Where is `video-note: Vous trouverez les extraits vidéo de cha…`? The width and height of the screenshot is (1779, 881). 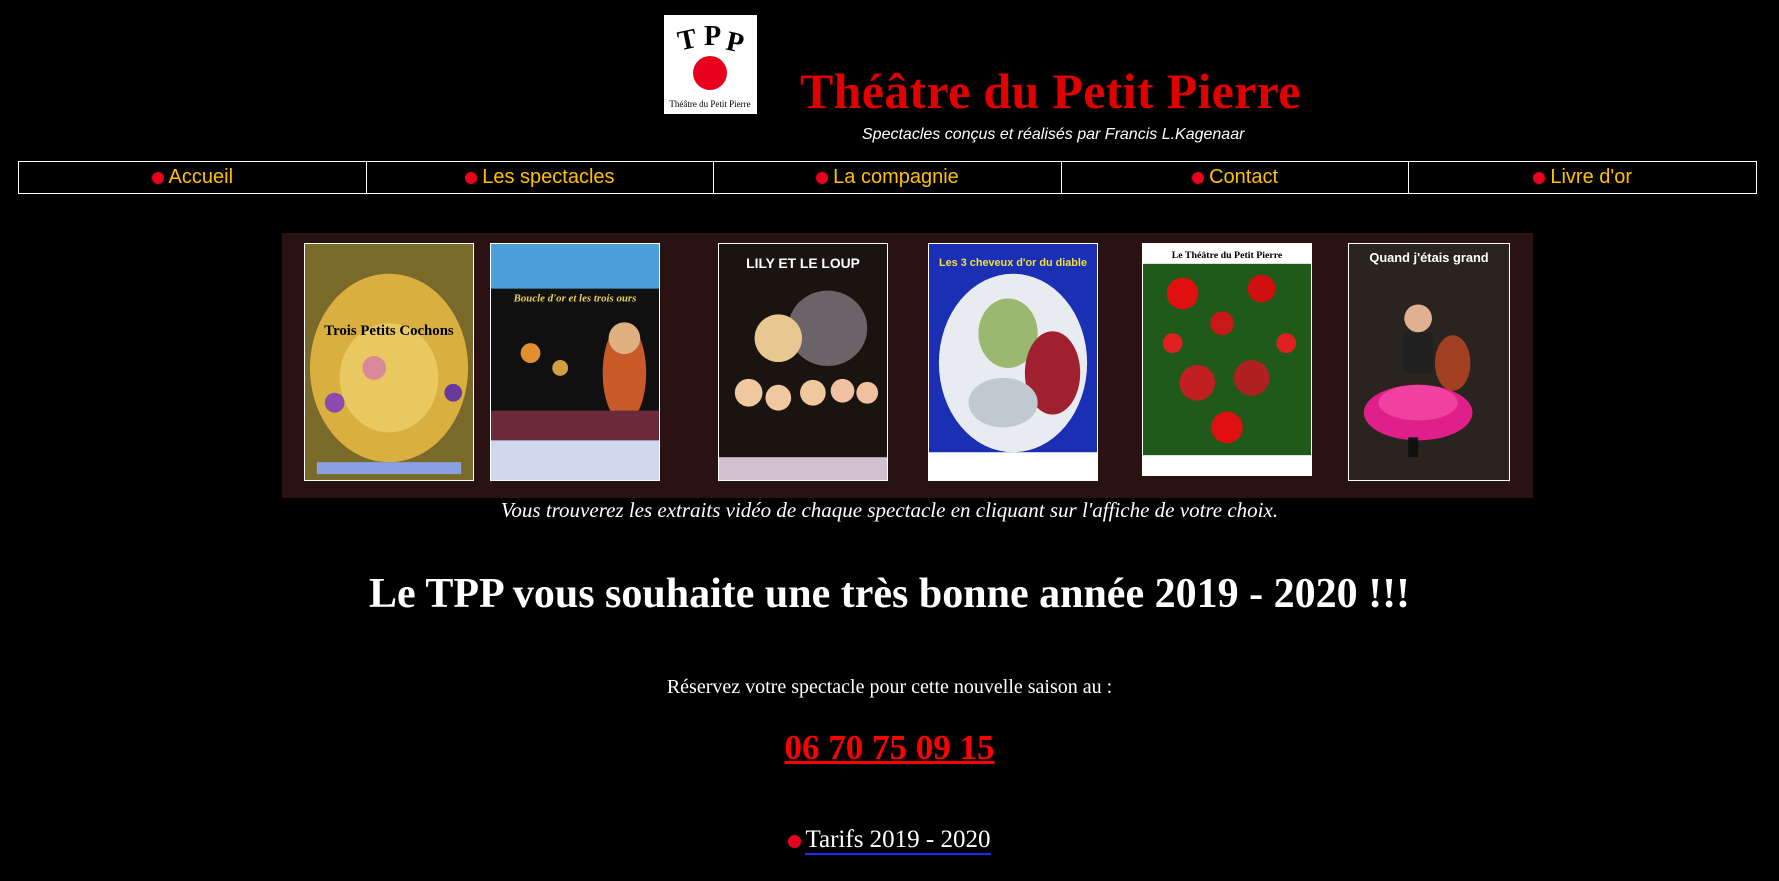 video-note: Vous trouverez les extraits vidéo de cha… is located at coordinates (889, 510).